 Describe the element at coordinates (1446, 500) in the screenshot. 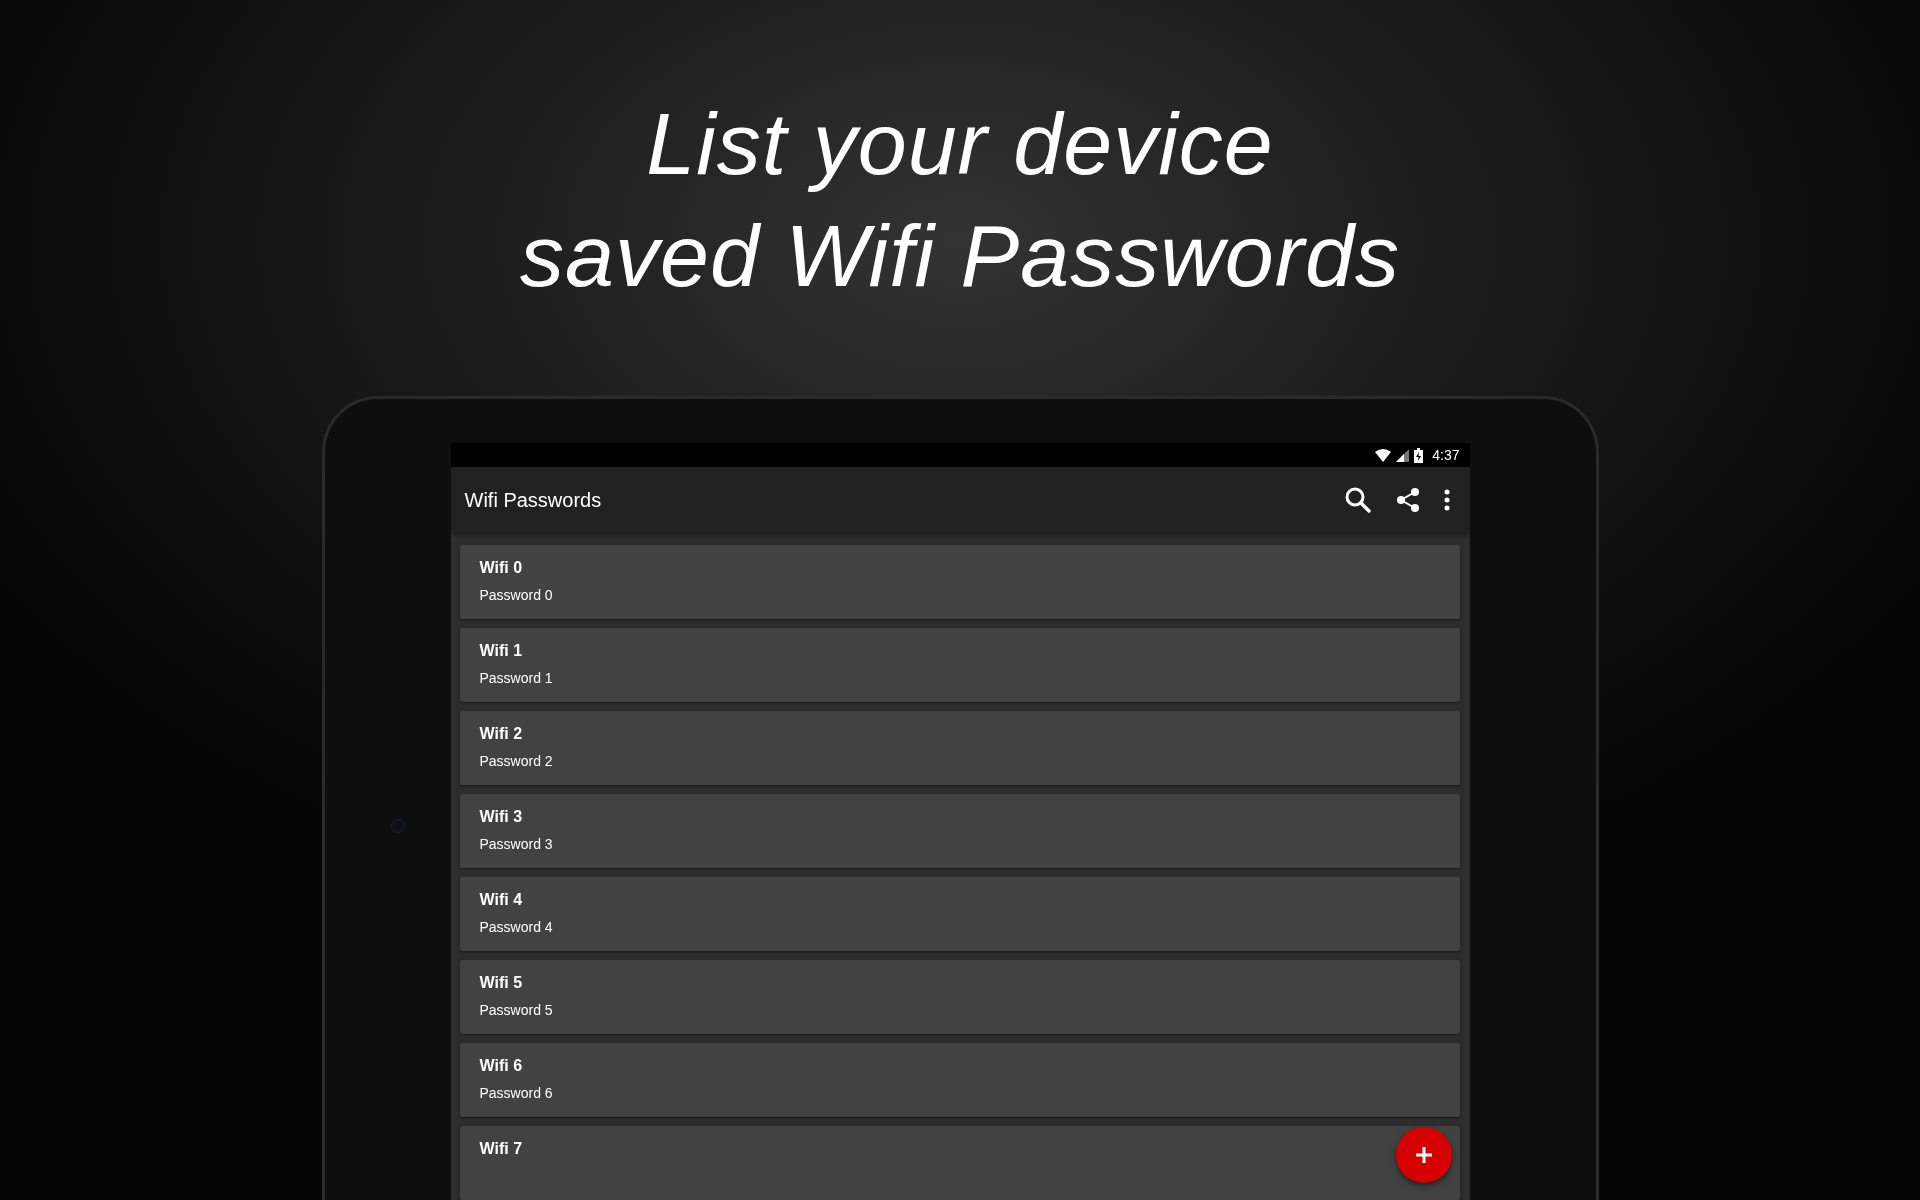

I see `more-icon` at that location.